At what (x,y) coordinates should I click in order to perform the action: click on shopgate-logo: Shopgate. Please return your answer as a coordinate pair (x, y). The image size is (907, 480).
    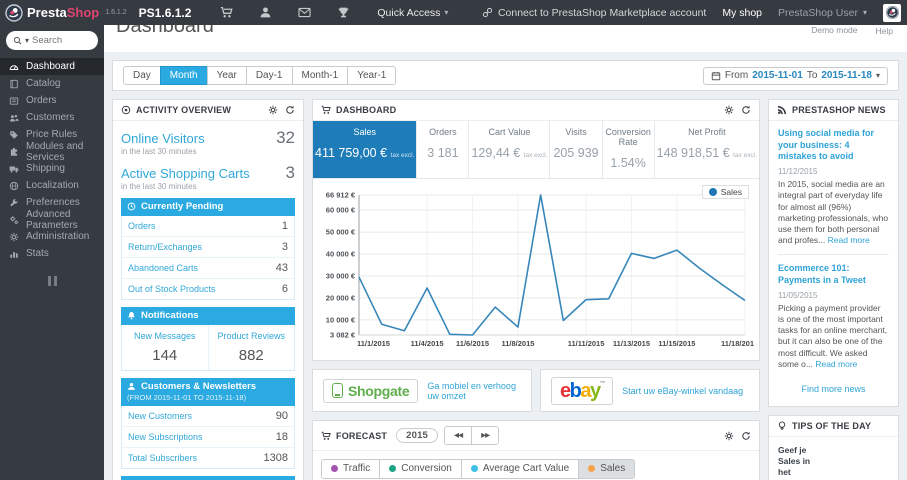
    Looking at the image, I should click on (371, 390).